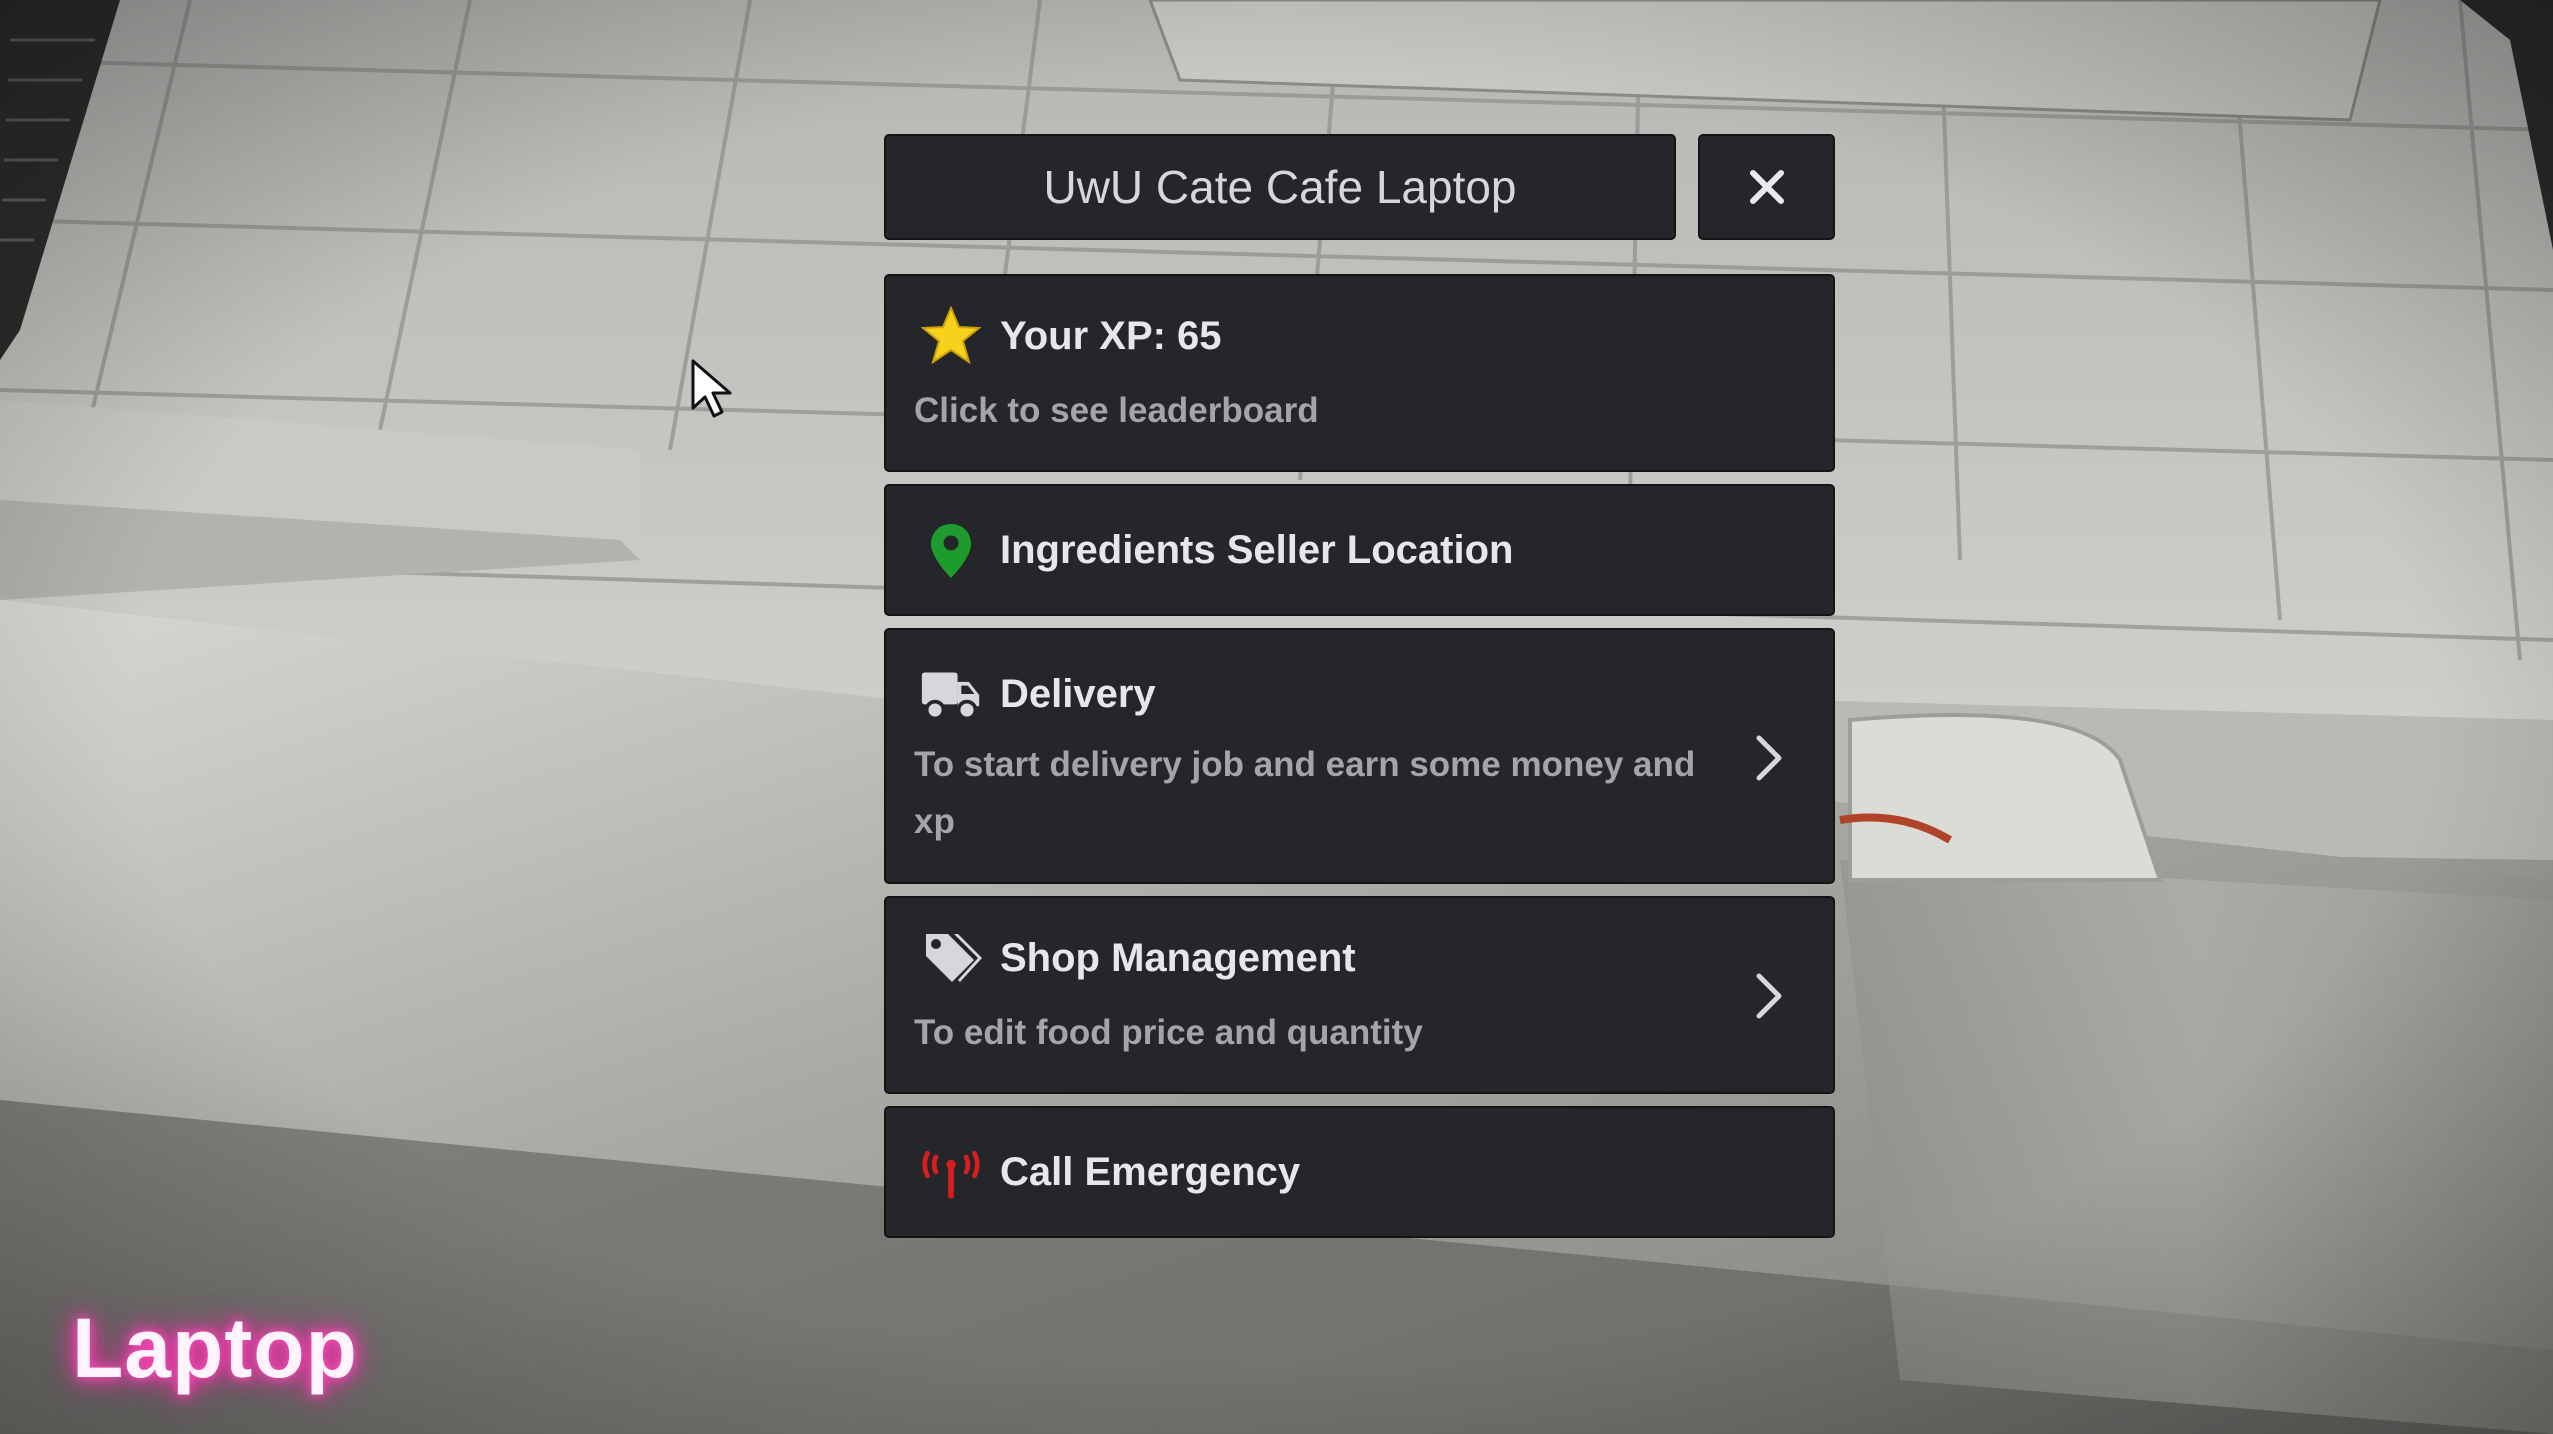  Describe the element at coordinates (1178, 958) in the screenshot. I see `shop-management-label: Shop Management` at that location.